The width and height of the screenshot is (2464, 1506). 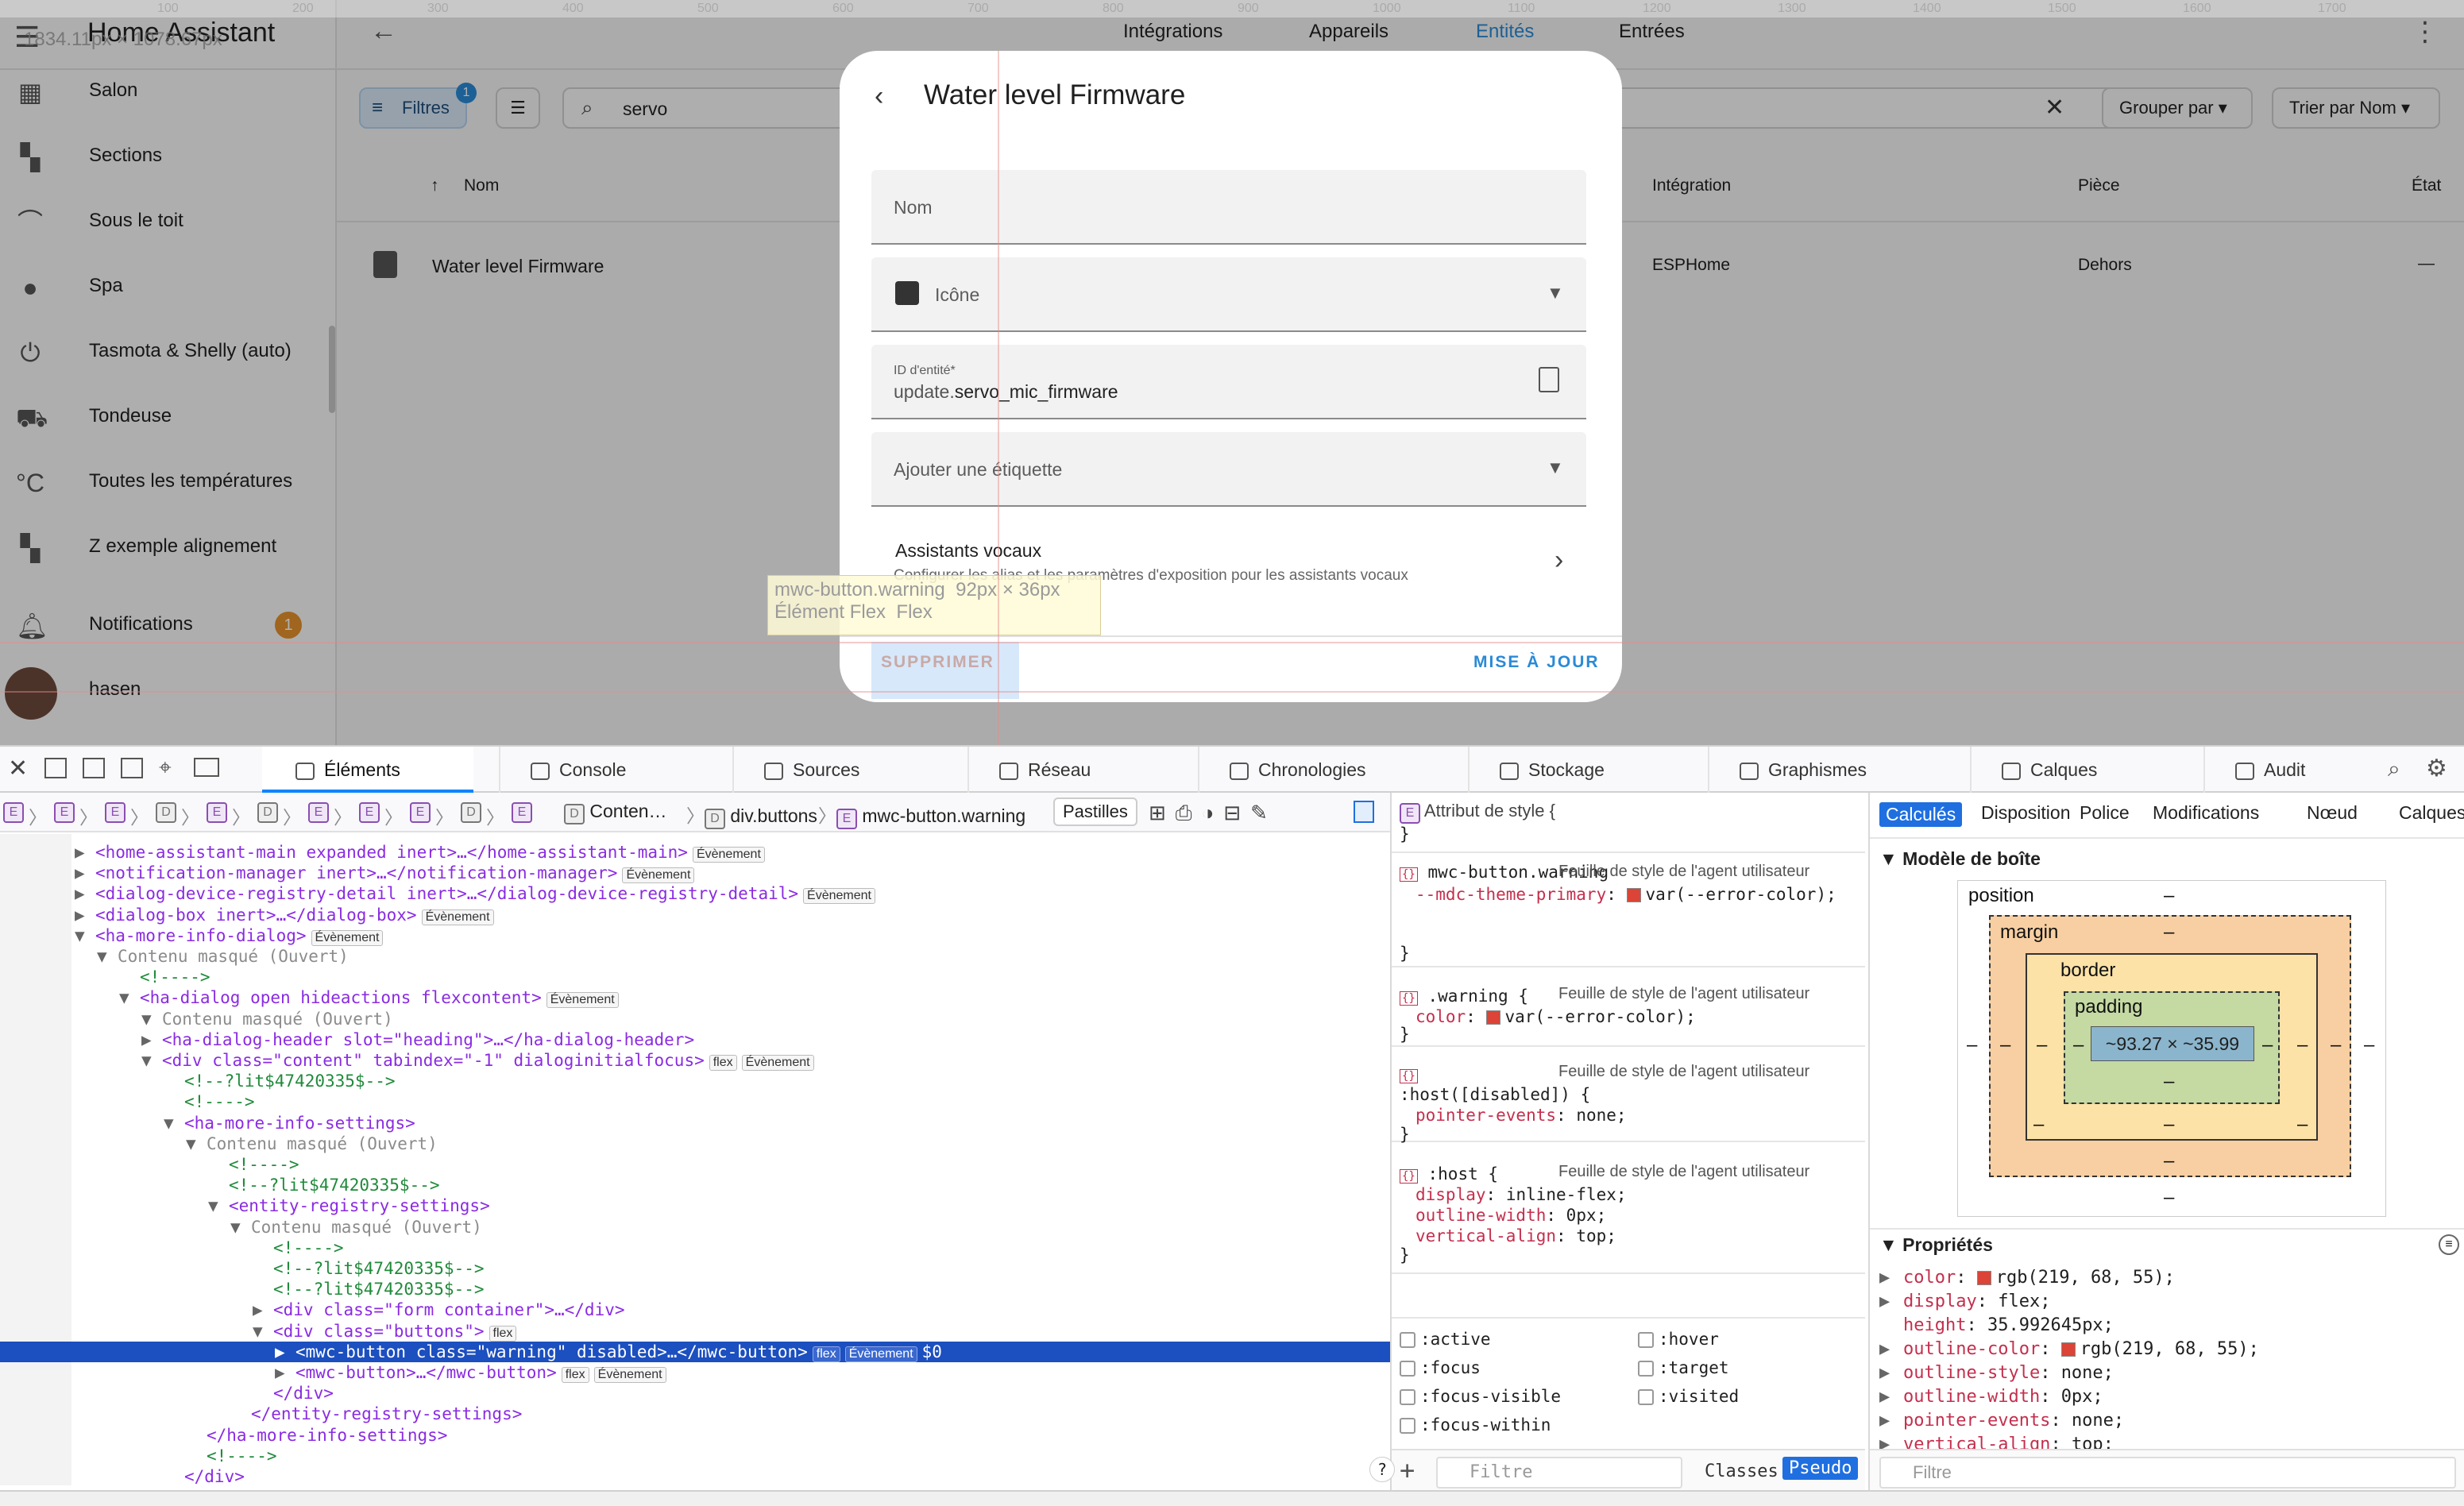 I want to click on computed-property: height: 35.992645px;, so click(x=2009, y=1325).